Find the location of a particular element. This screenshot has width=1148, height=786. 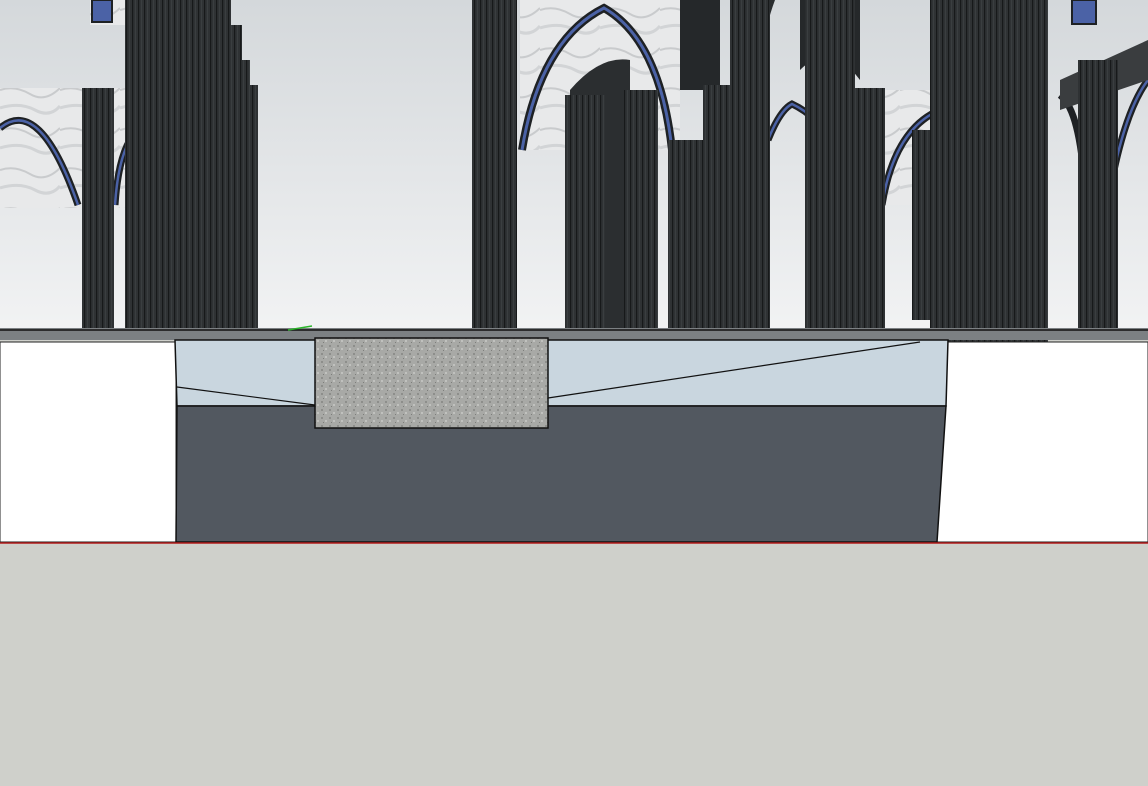

plinth-right is located at coordinates (1042, 442).